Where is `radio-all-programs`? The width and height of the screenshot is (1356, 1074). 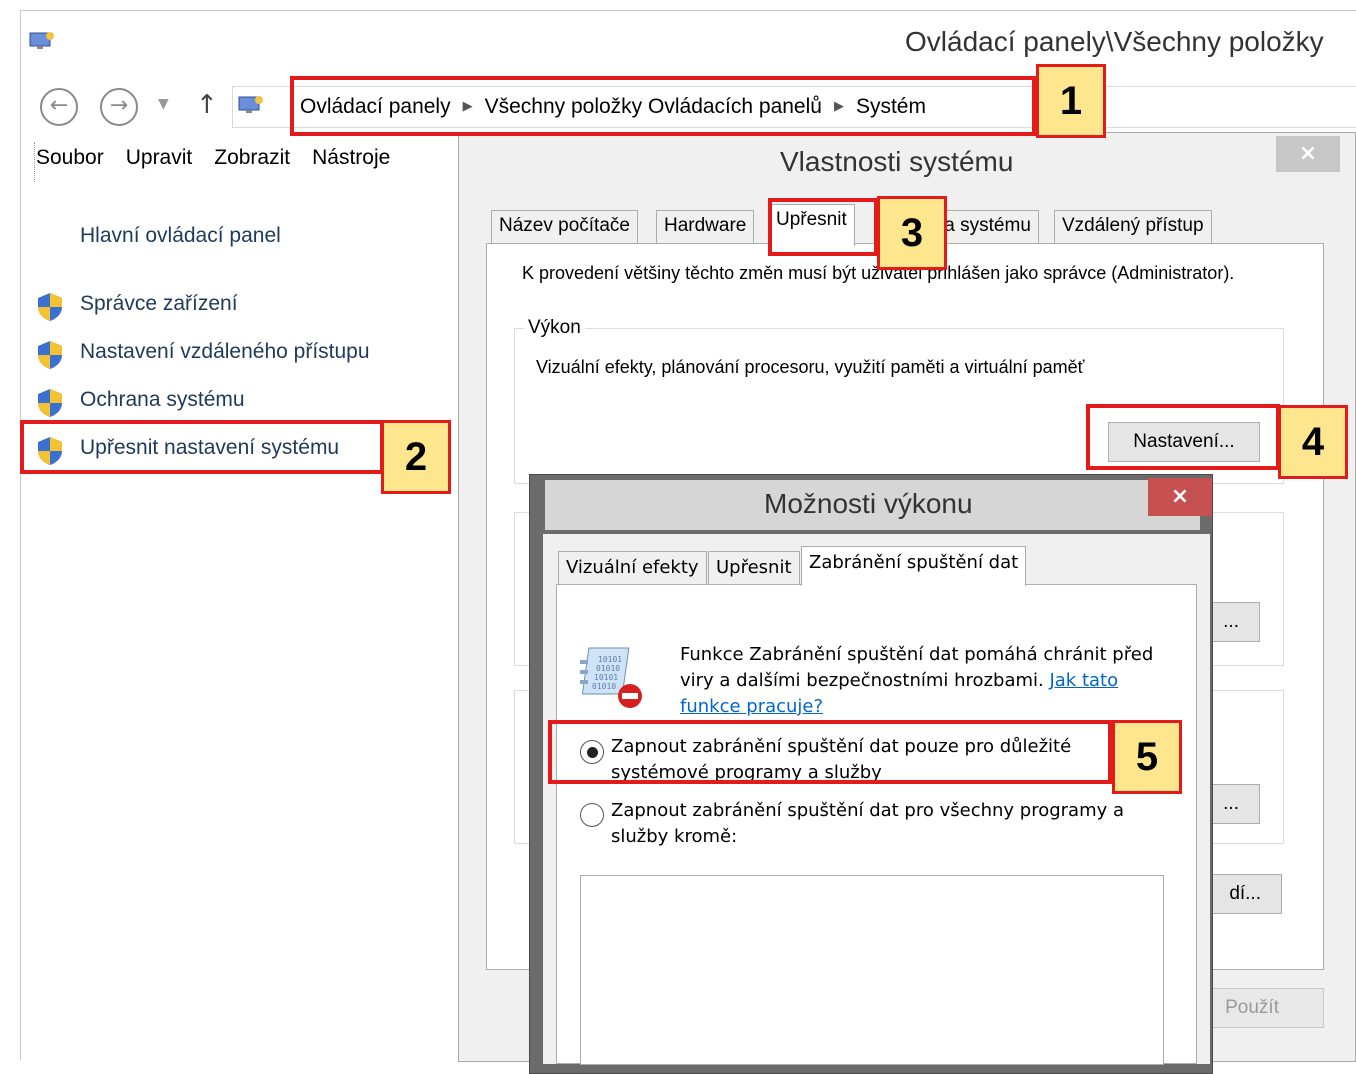
radio-all-programs is located at coordinates (592, 815).